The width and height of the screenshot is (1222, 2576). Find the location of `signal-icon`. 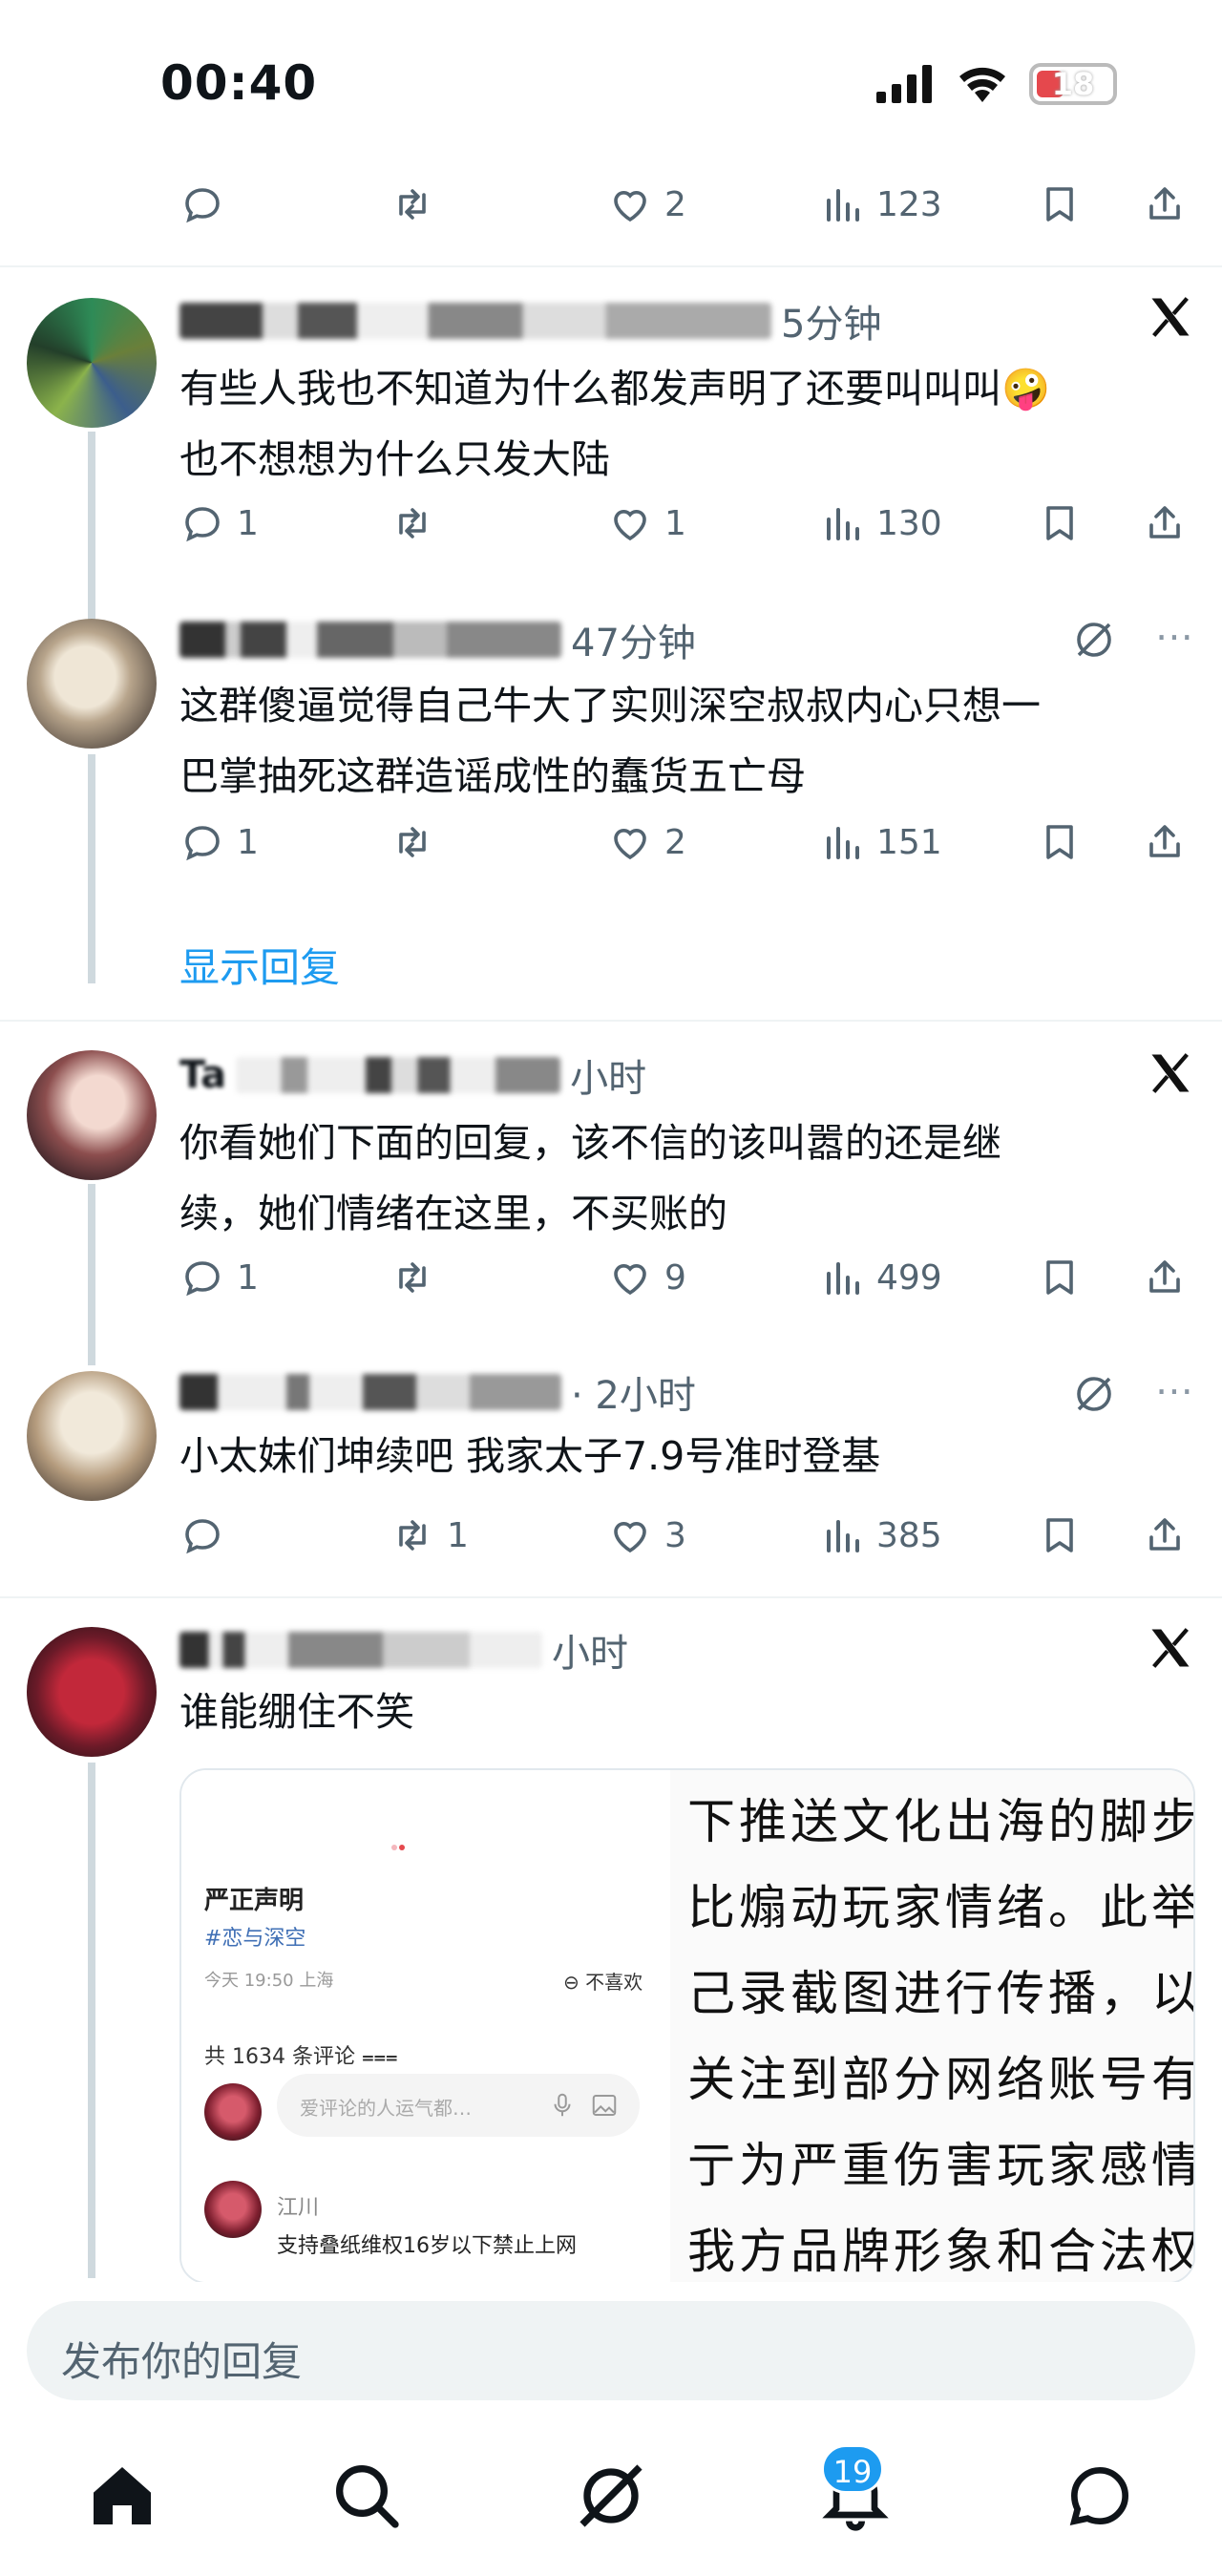

signal-icon is located at coordinates (904, 84).